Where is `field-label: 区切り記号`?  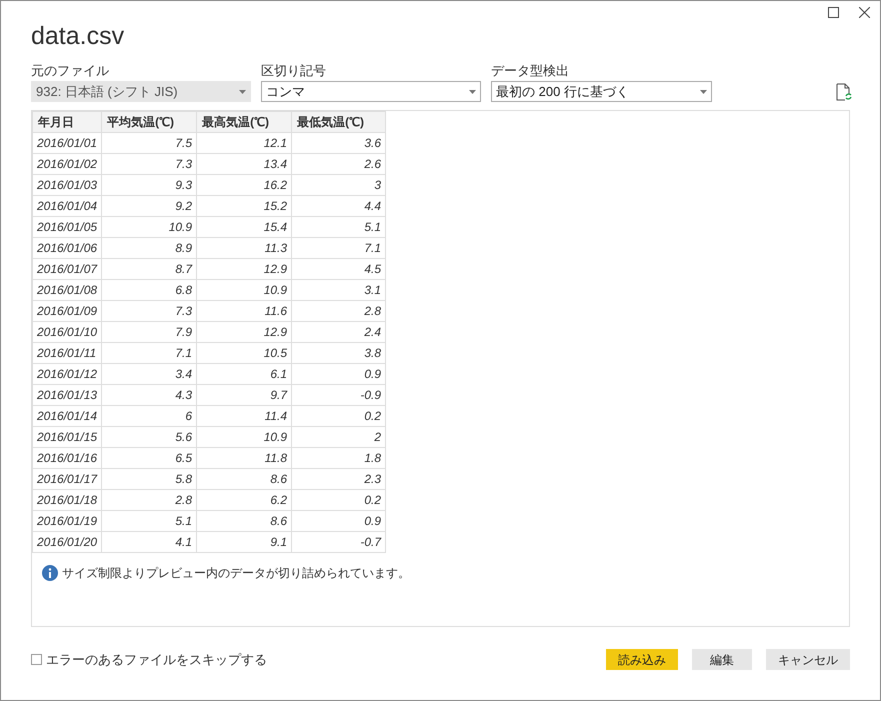
field-label: 区切り記号 is located at coordinates (293, 71).